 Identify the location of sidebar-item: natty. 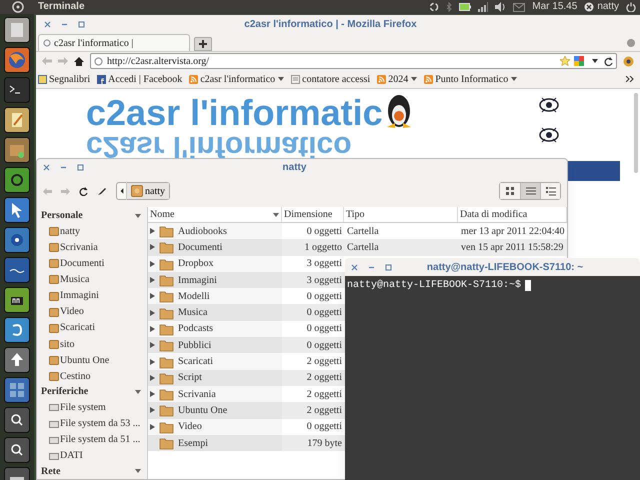
(94, 231).